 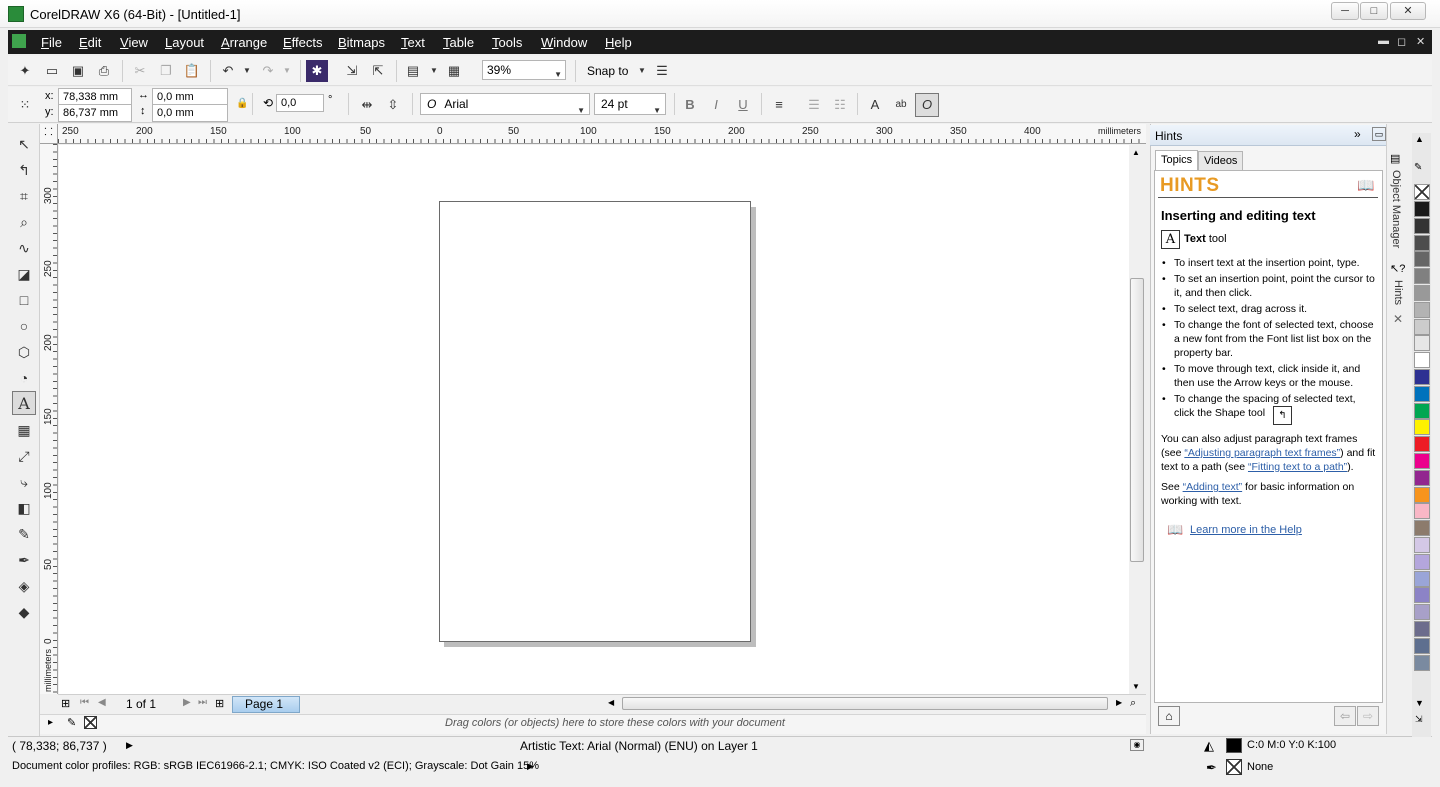 What do you see at coordinates (287, 70) in the screenshot?
I see `redo-dropdown-icon: ▼` at bounding box center [287, 70].